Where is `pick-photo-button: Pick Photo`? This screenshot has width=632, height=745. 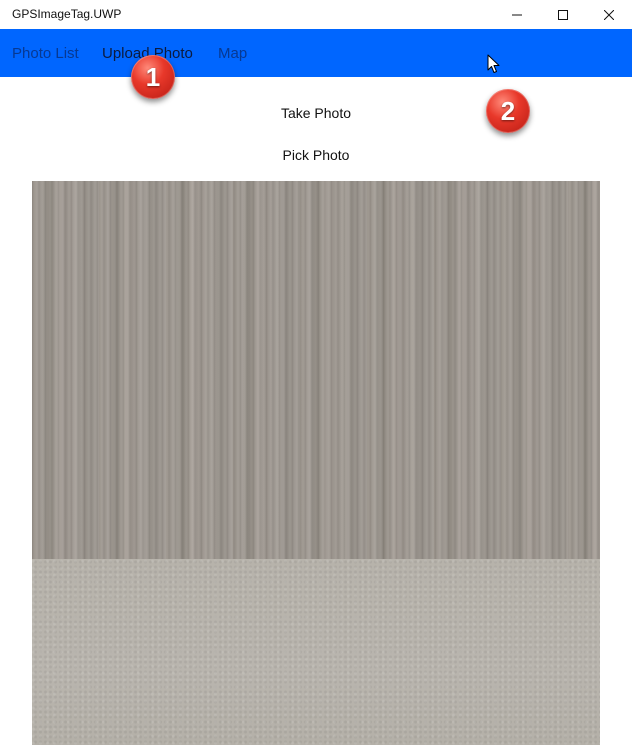 pick-photo-button: Pick Photo is located at coordinates (316, 155).